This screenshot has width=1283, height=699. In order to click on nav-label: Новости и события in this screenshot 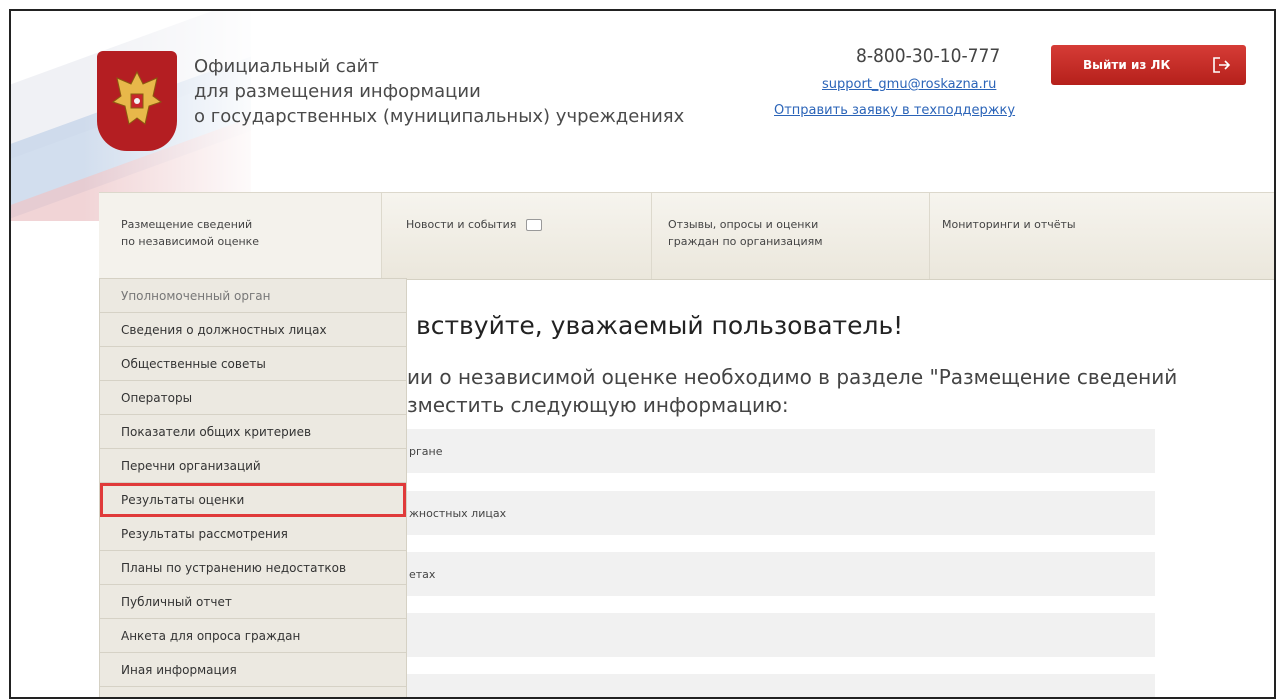, I will do `click(461, 224)`.